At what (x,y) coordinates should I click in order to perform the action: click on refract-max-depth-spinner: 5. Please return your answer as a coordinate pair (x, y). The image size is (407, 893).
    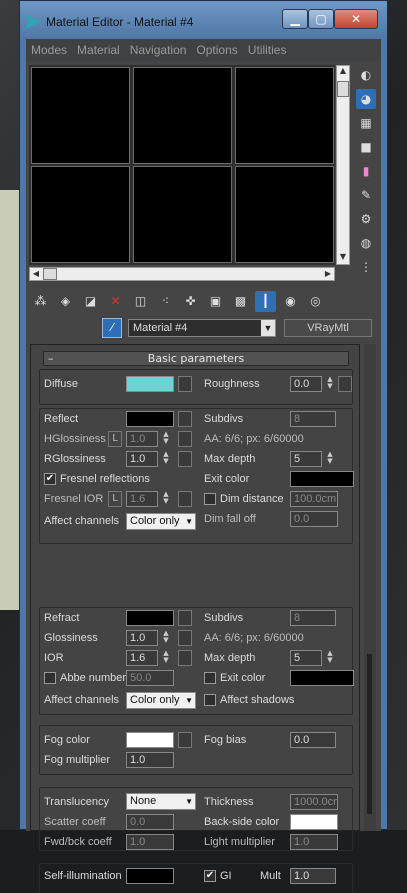
    Looking at the image, I should click on (306, 658).